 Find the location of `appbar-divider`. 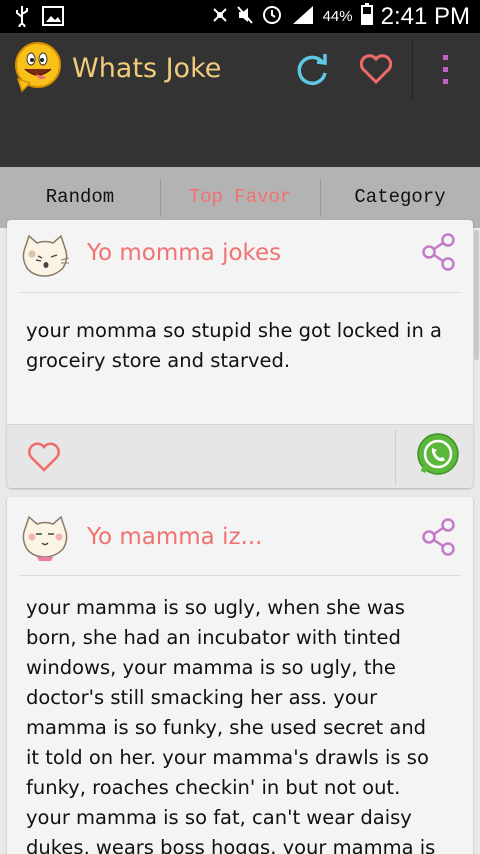

appbar-divider is located at coordinates (412, 70).